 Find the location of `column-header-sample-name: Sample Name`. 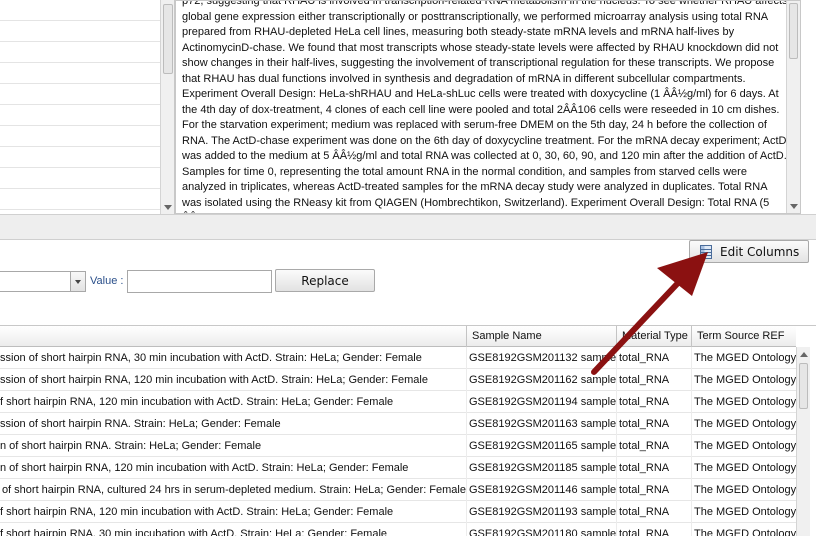

column-header-sample-name: Sample Name is located at coordinates (541, 336).